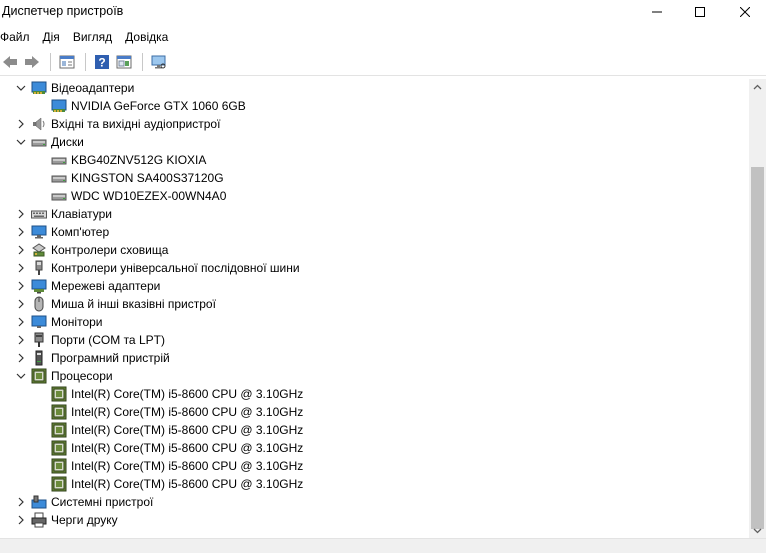 The height and width of the screenshot is (553, 766). I want to click on vertical-scrollbar, so click(757, 309).